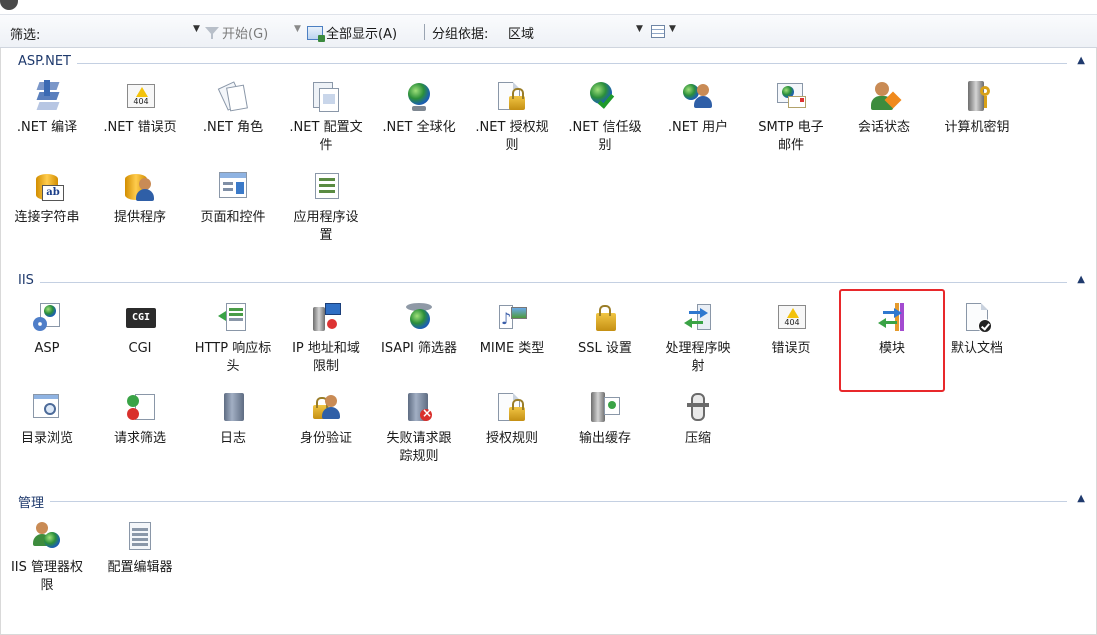  What do you see at coordinates (140, 97) in the screenshot?
I see `error-page-icon: 404` at bounding box center [140, 97].